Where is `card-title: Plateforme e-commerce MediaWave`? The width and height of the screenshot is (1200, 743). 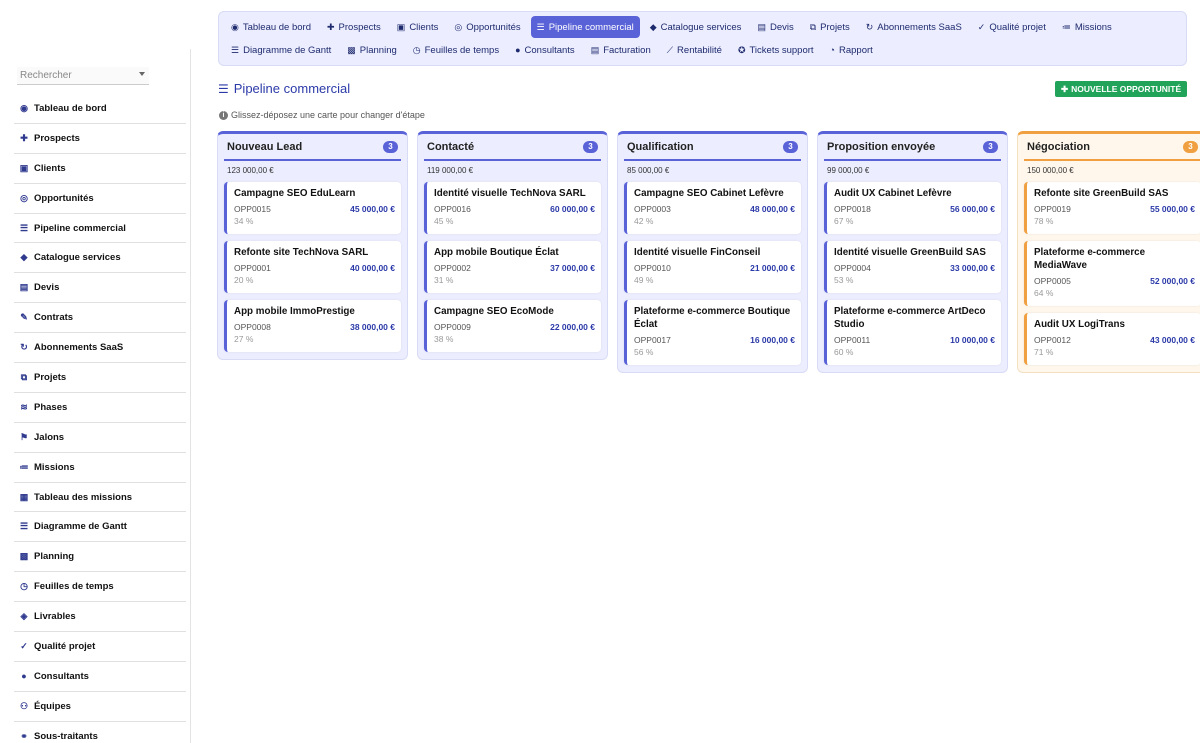
card-title: Plateforme e-commerce MediaWave is located at coordinates (1090, 259).